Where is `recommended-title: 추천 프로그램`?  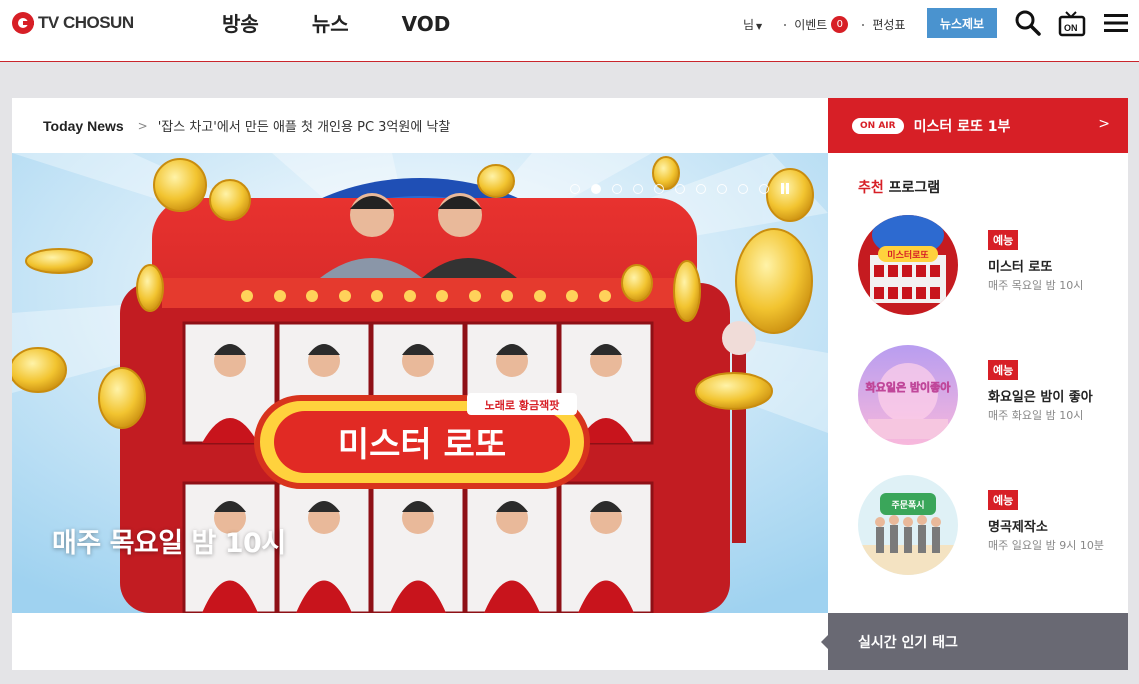 recommended-title: 추천 프로그램 is located at coordinates (899, 187).